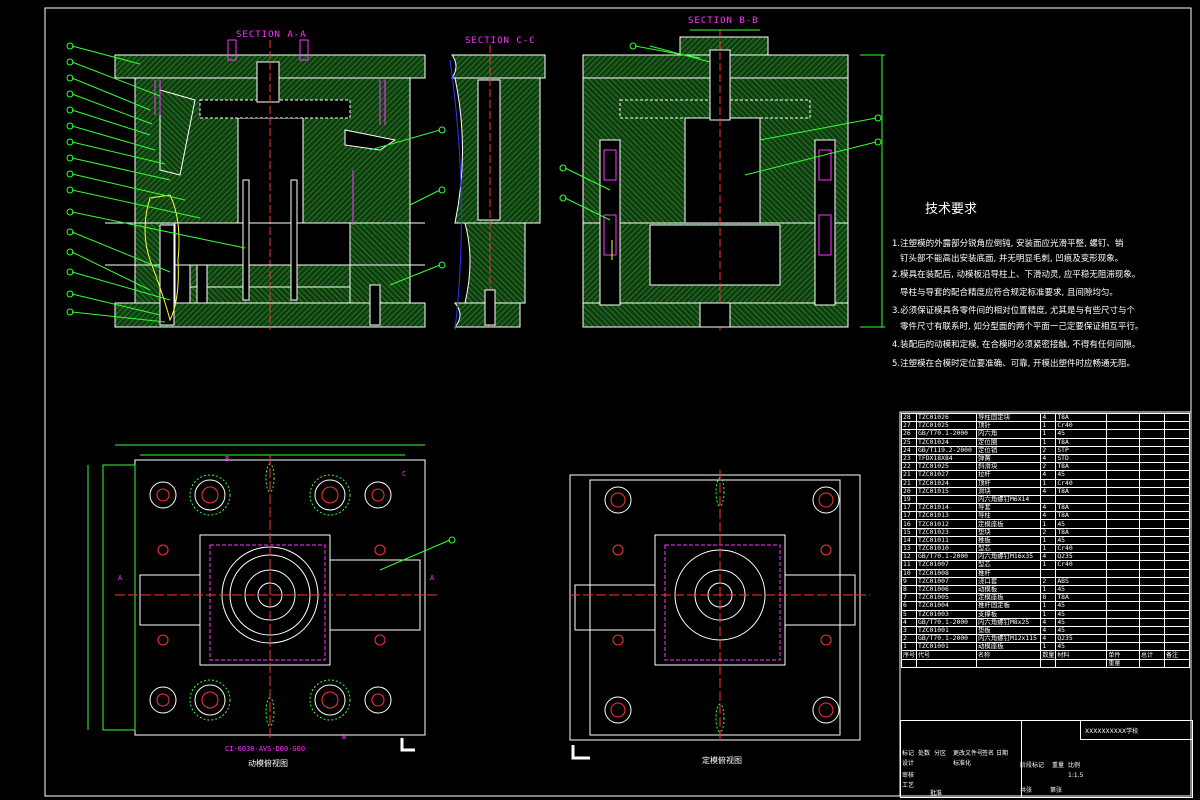 The image size is (1200, 800). What do you see at coordinates (1009, 524) in the screenshot?
I see `bom-cell: 定模座板` at bounding box center [1009, 524].